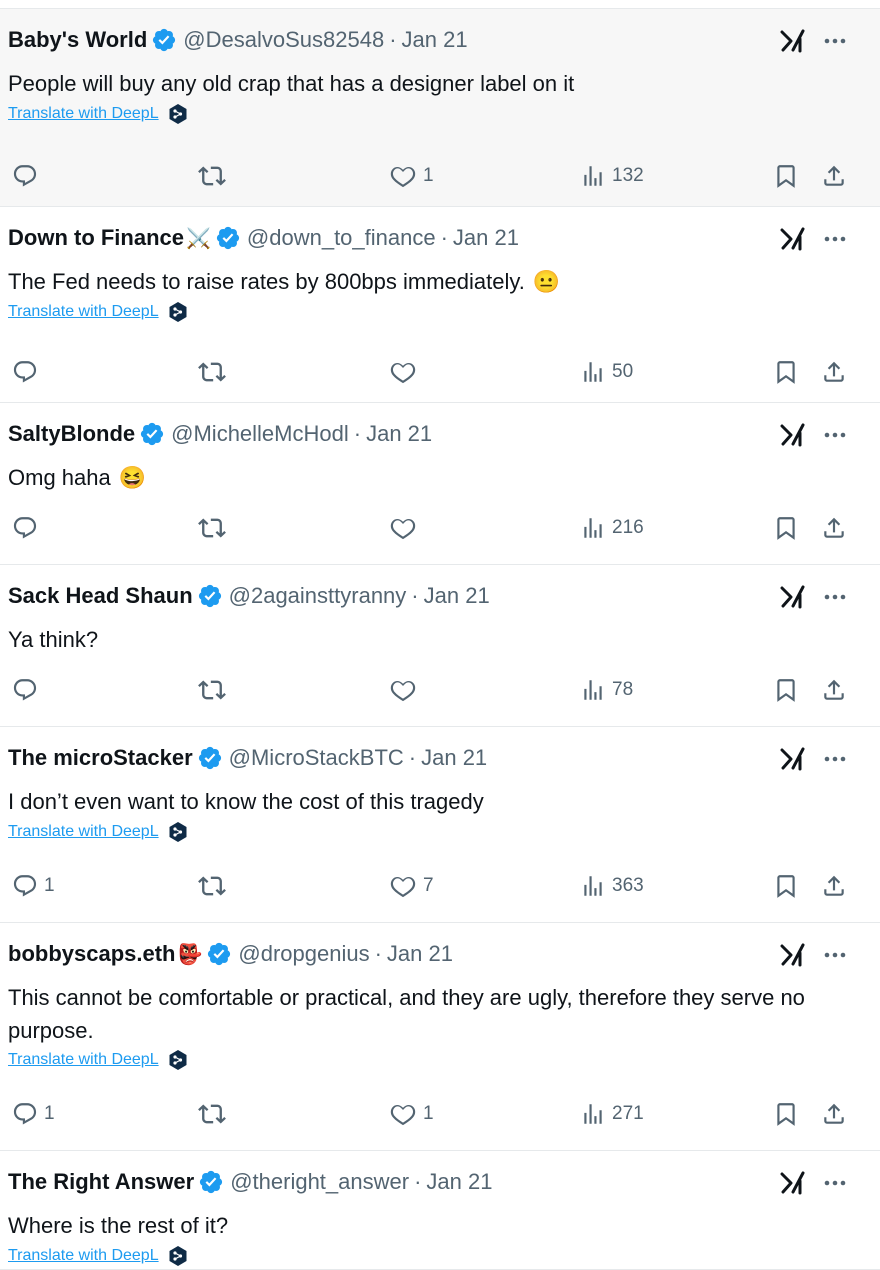 The height and width of the screenshot is (1270, 880). Describe the element at coordinates (260, 434) in the screenshot. I see `author-handle: @MichelleMcHodl` at that location.